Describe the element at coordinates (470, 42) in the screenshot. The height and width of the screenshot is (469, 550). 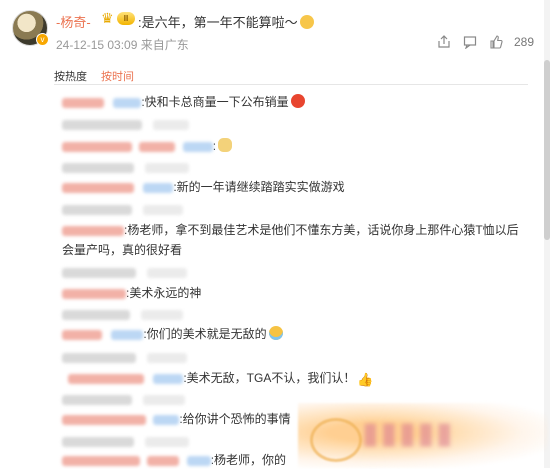
I see `comment-icon` at that location.